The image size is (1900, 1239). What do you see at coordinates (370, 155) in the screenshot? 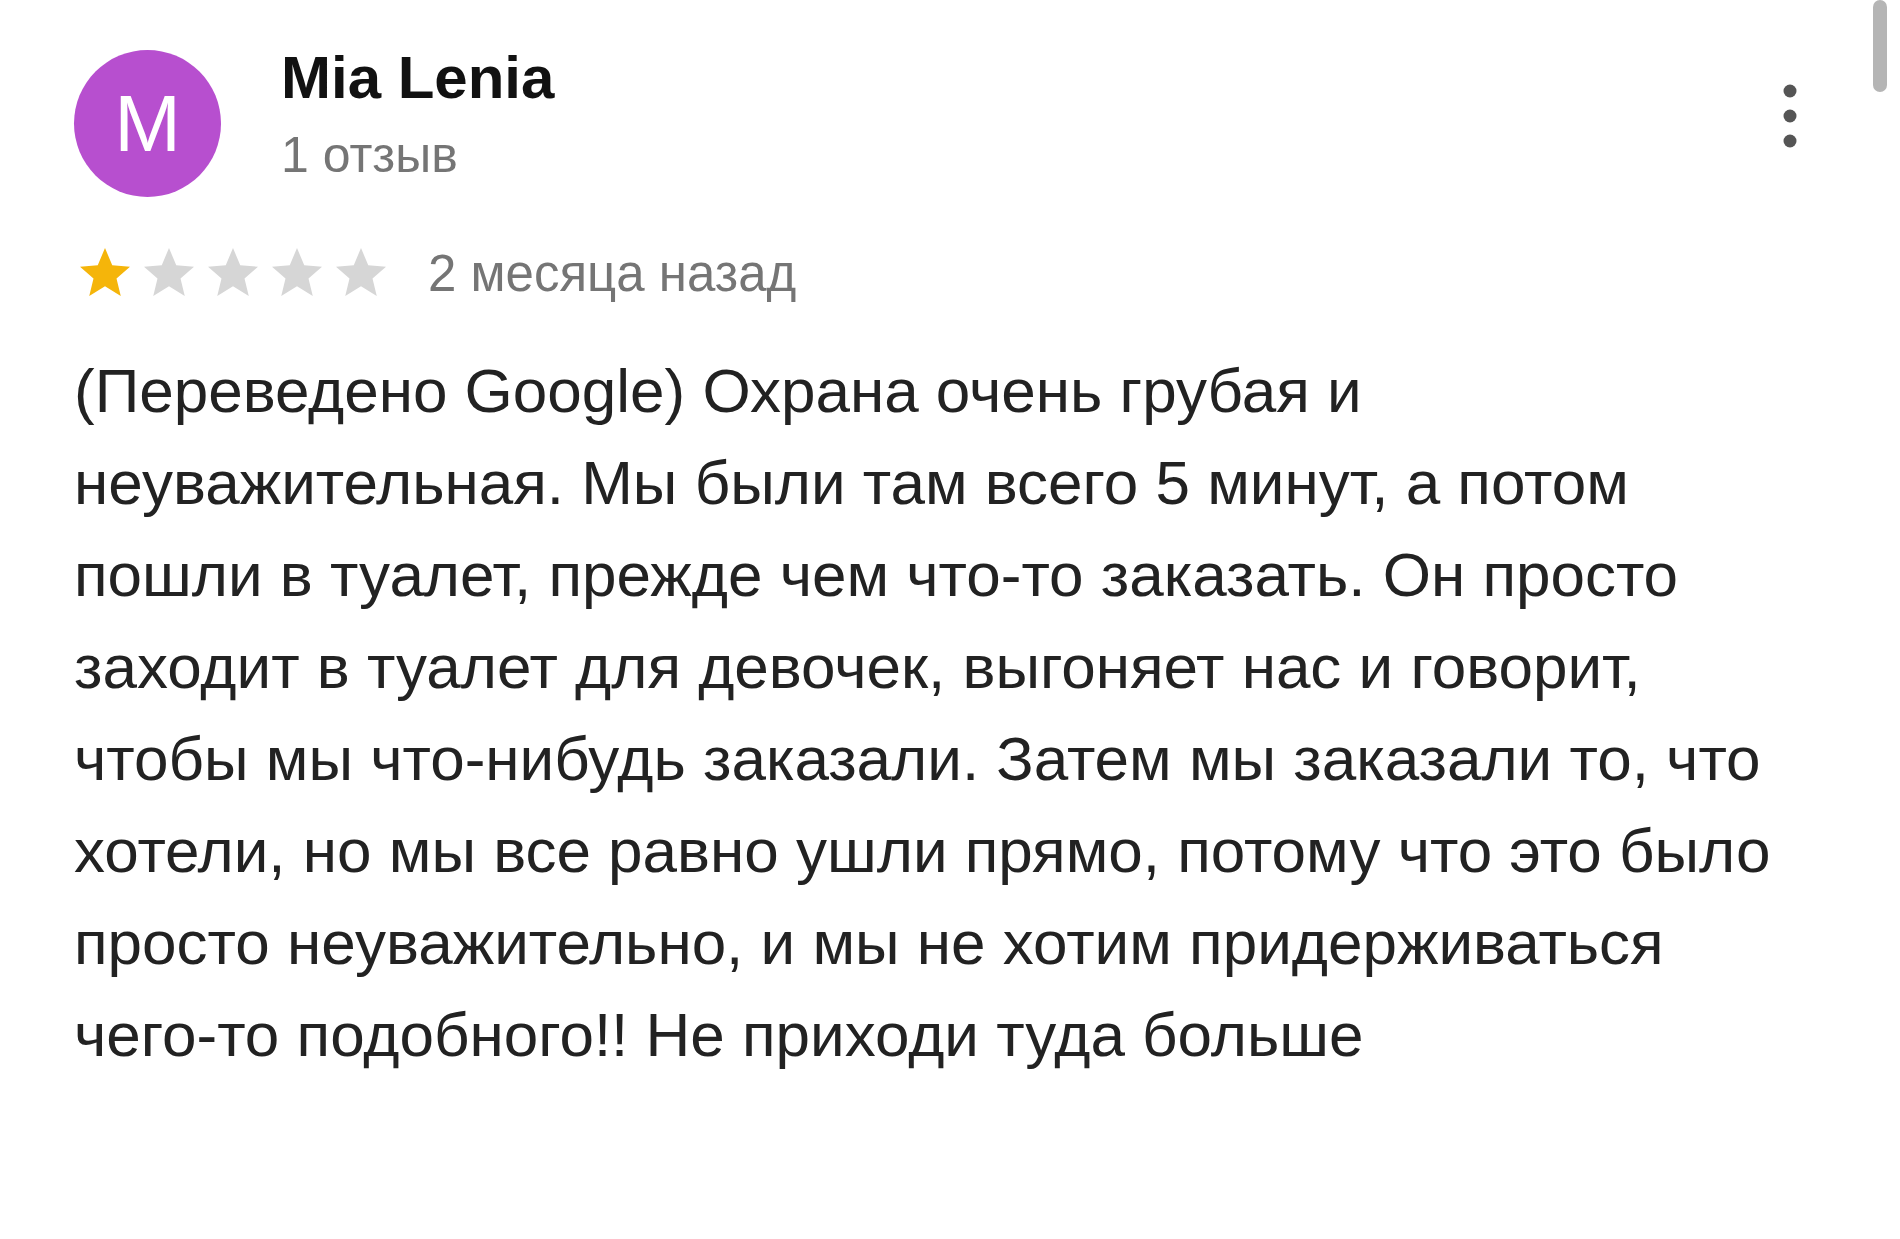
I see `review-count: 1 отзыв` at bounding box center [370, 155].